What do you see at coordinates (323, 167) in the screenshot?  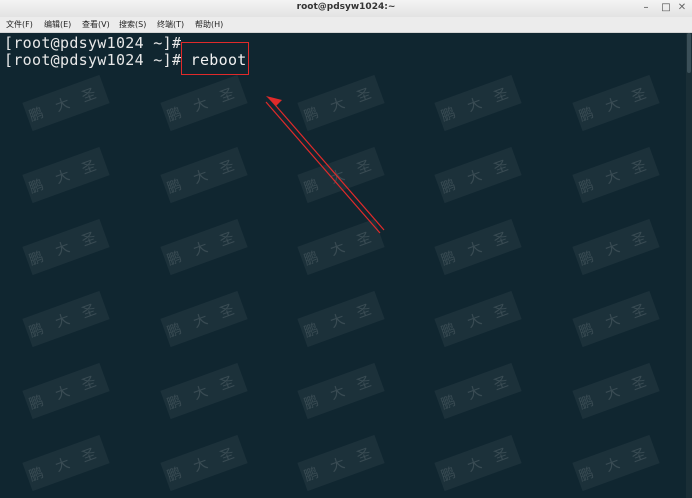 I see `arrow-shaft-b` at bounding box center [323, 167].